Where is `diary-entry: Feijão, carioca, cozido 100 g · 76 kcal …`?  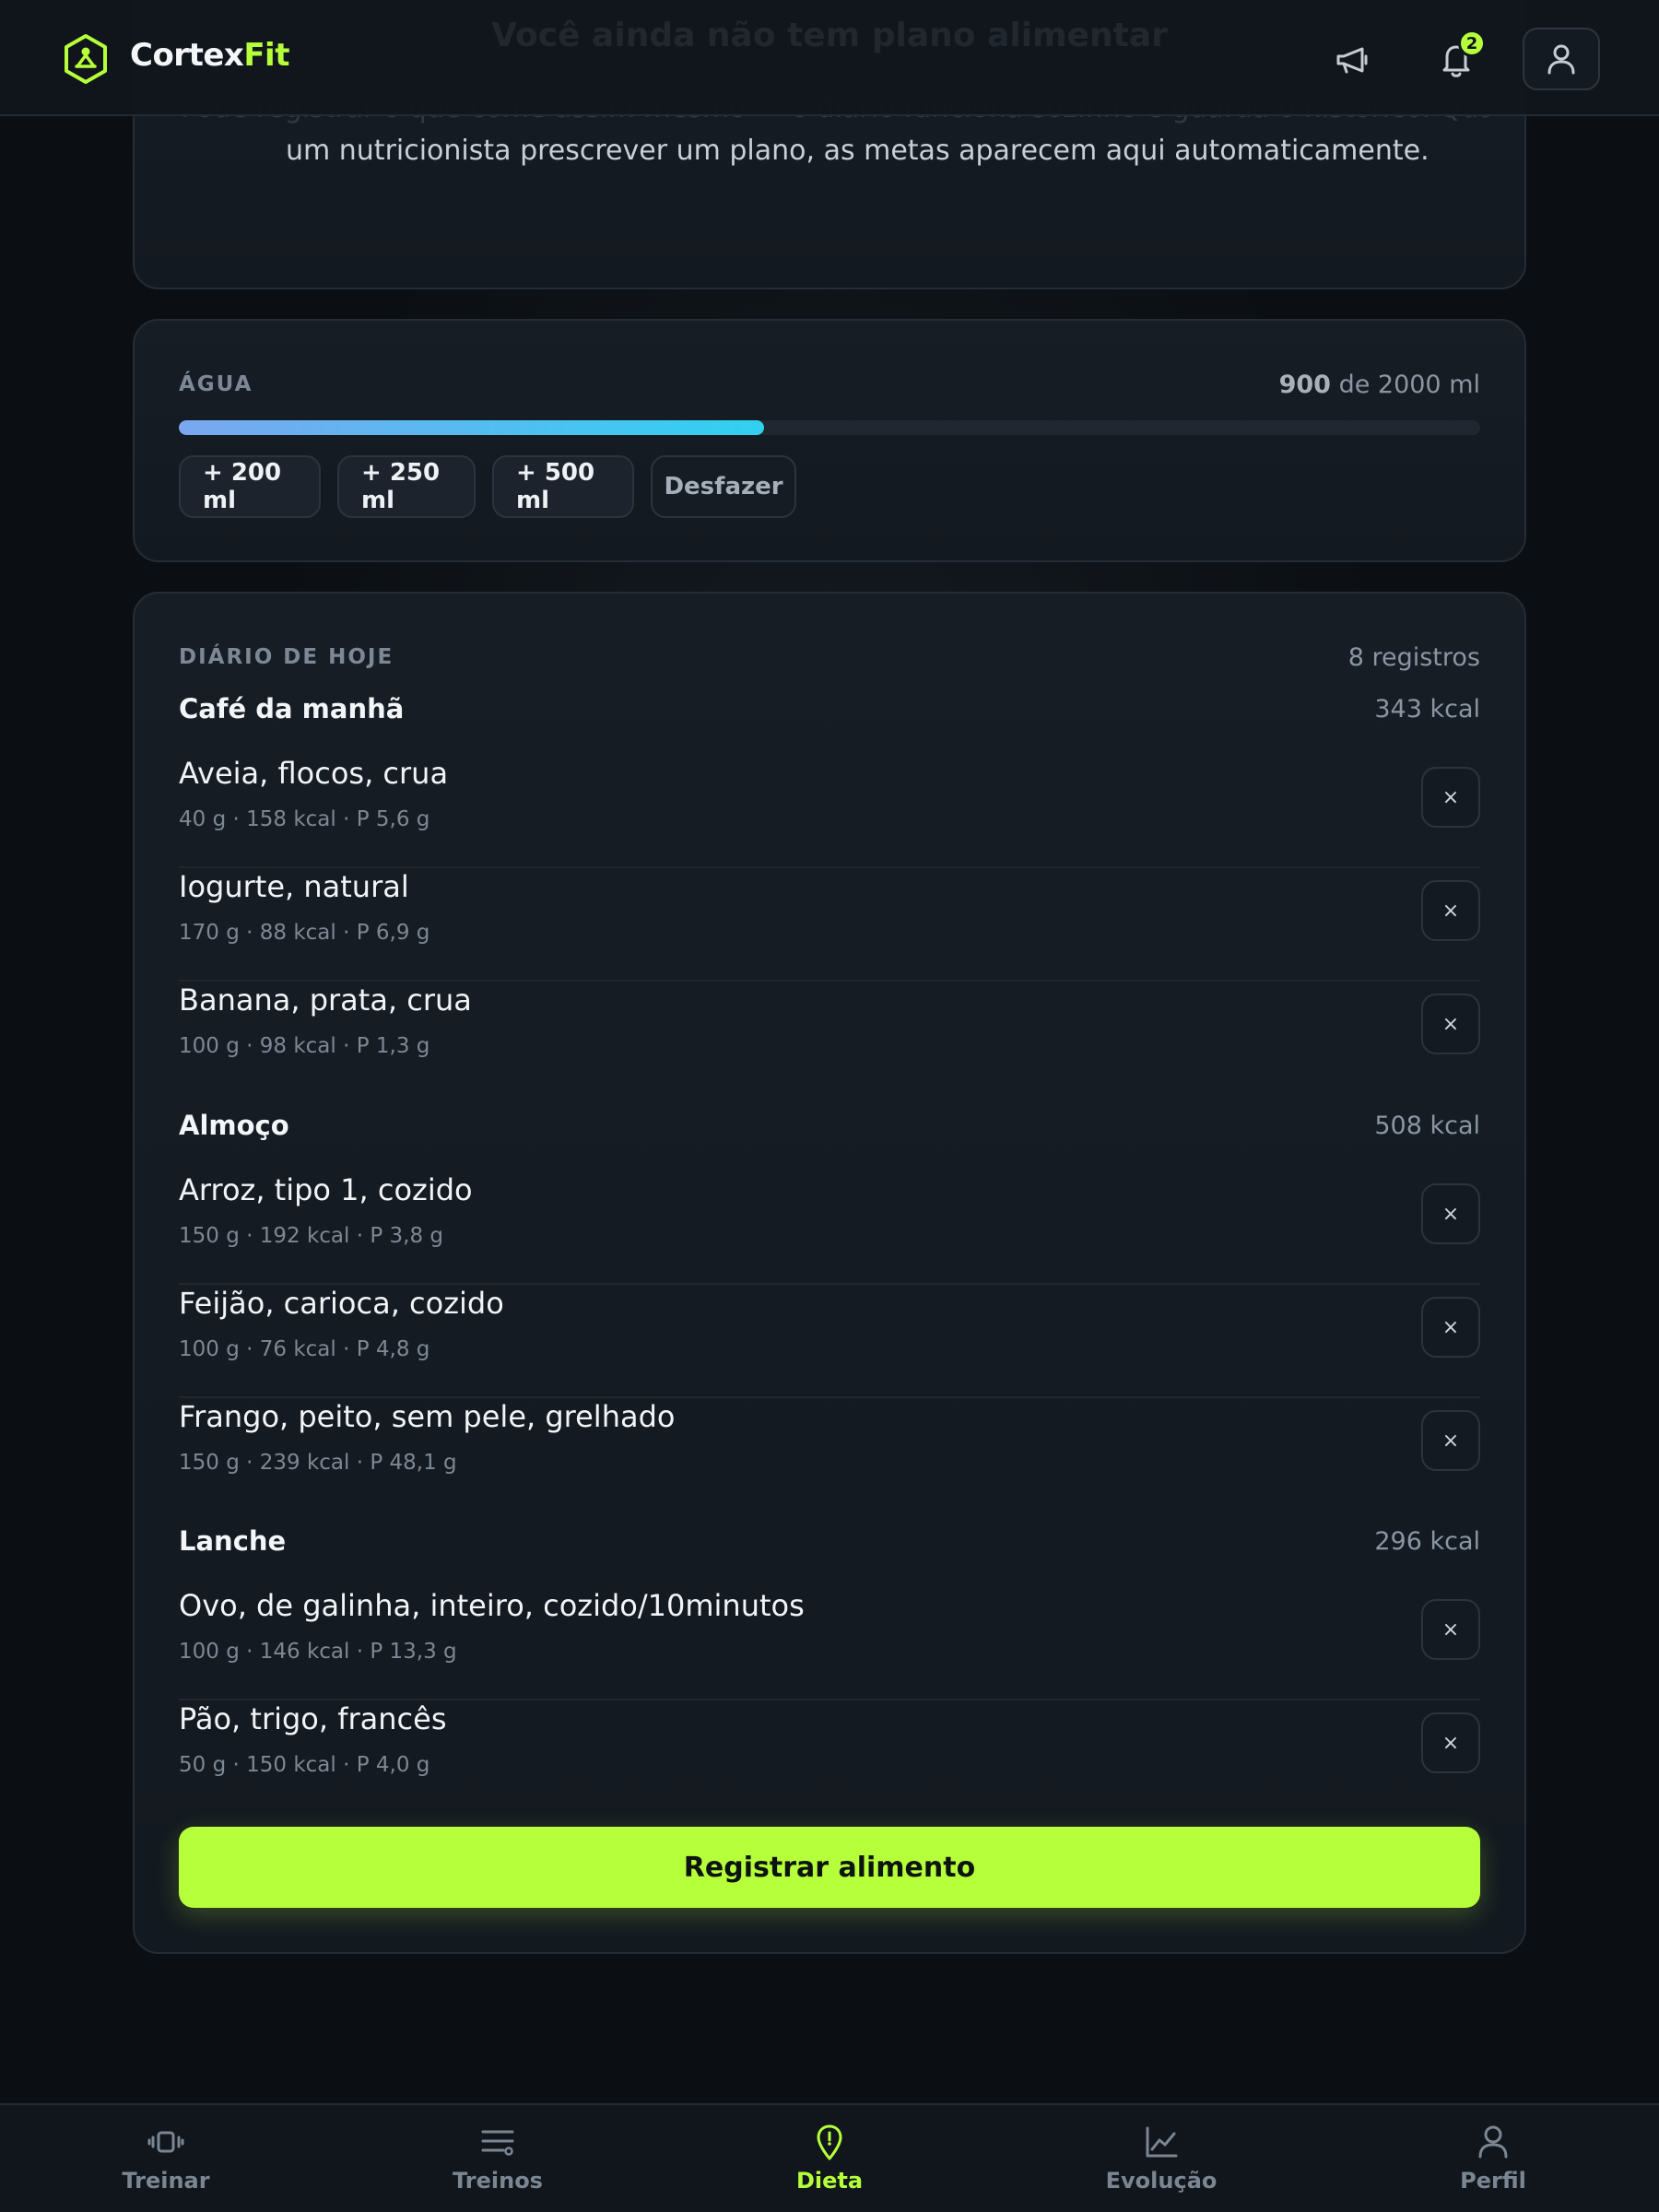 diary-entry: Feijão, carioca, cozido 100 g · 76 kcal … is located at coordinates (829, 1342).